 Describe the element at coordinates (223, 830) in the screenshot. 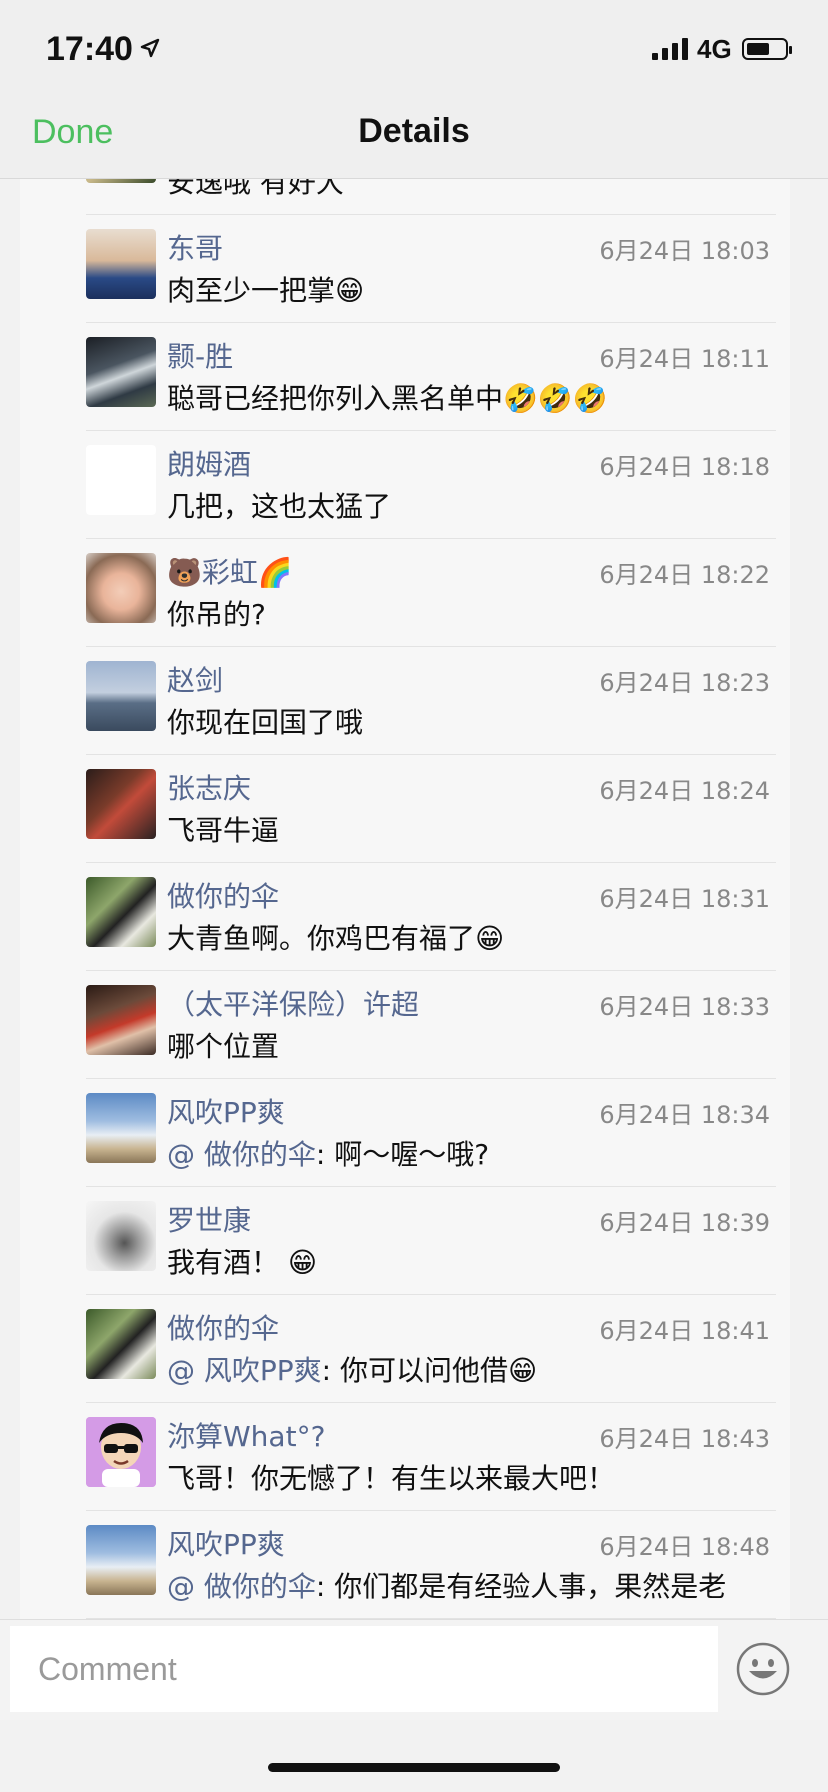

I see `comment-text: 飞哥牛逼` at that location.